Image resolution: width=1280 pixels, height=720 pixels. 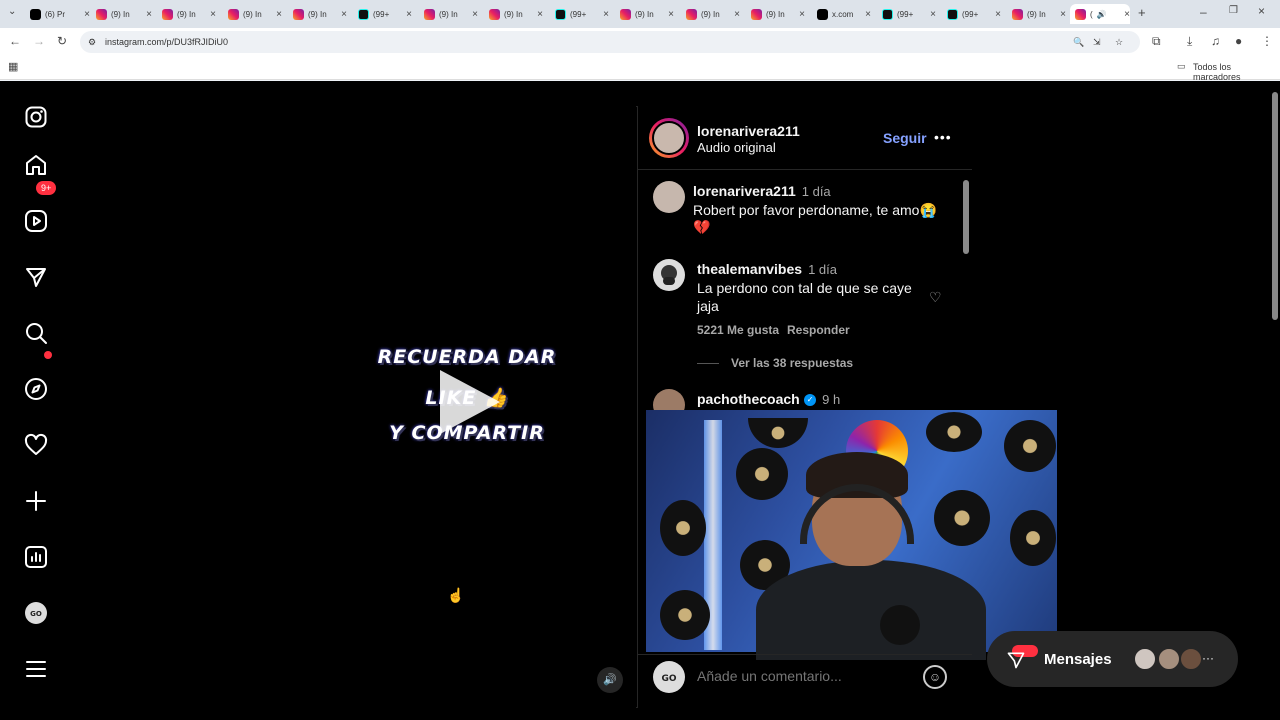 What do you see at coordinates (905, 138) in the screenshot?
I see `follow-button: Seguir` at bounding box center [905, 138].